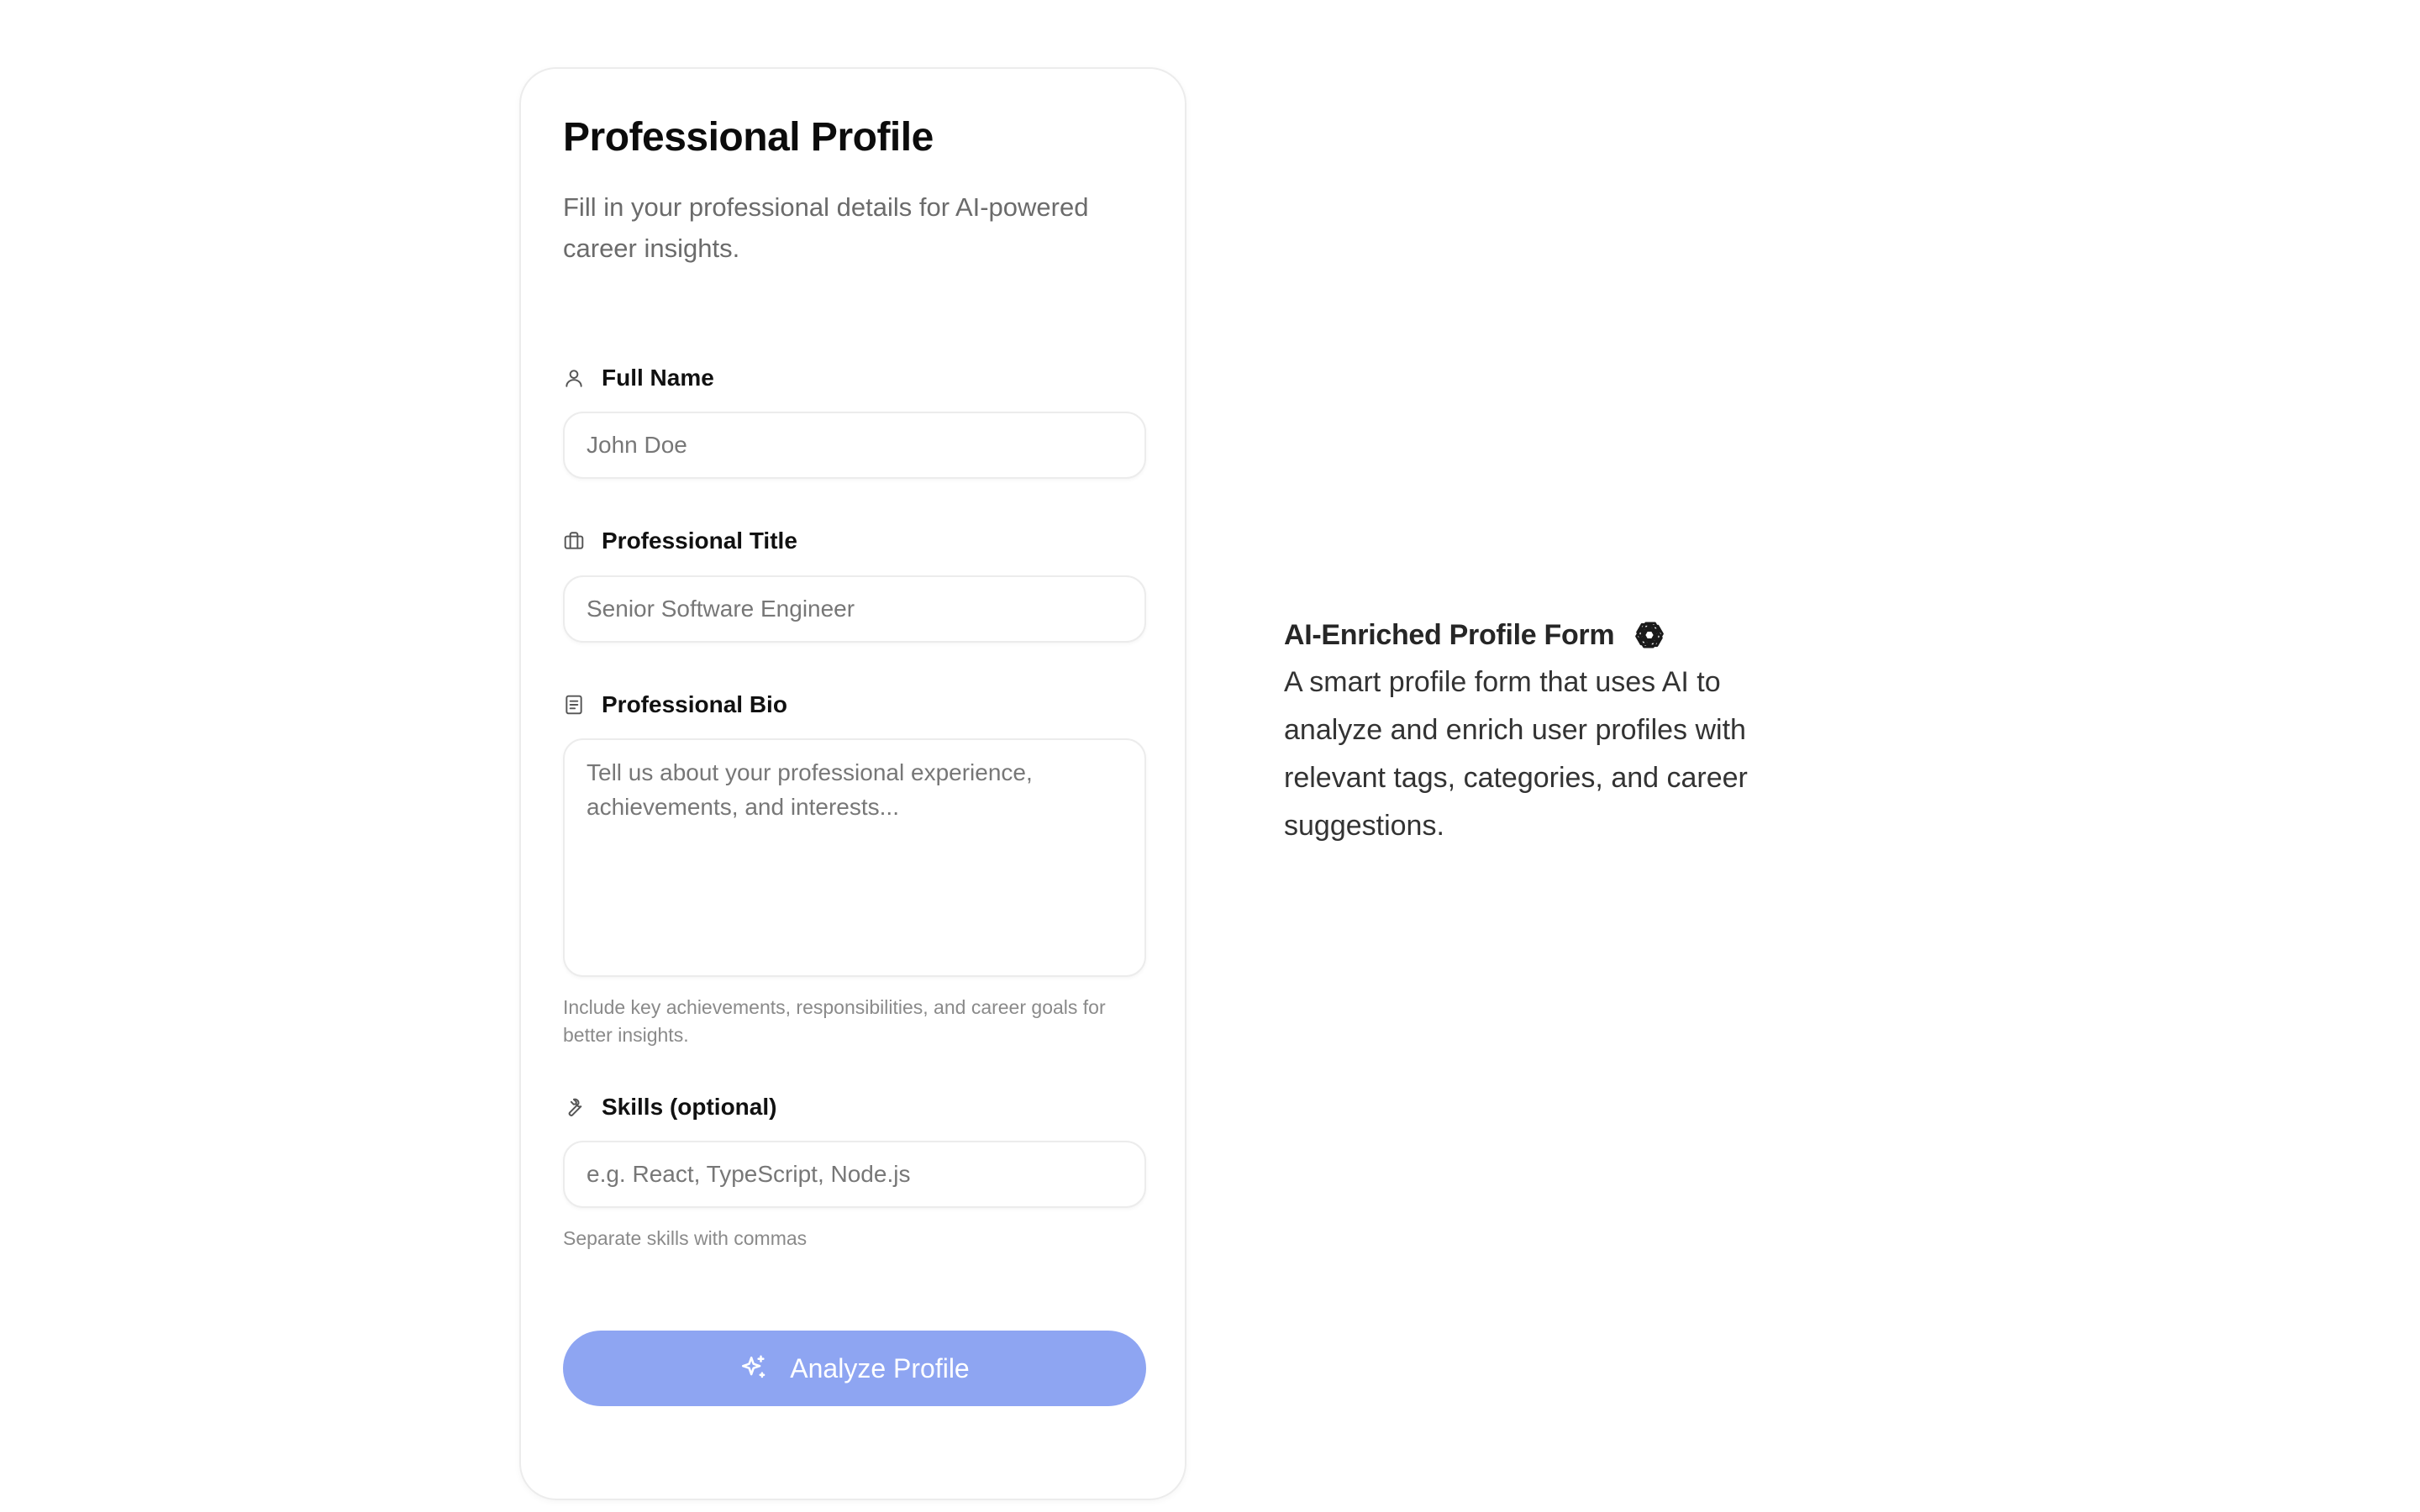 The width and height of the screenshot is (2420, 1512). I want to click on info-panel-title: AI-Enriched Profile Form, so click(1449, 634).